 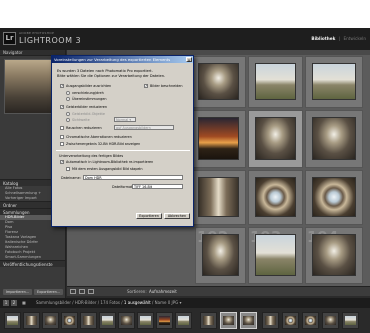 I want to click on grid-cell: 193, so click(x=275, y=255).